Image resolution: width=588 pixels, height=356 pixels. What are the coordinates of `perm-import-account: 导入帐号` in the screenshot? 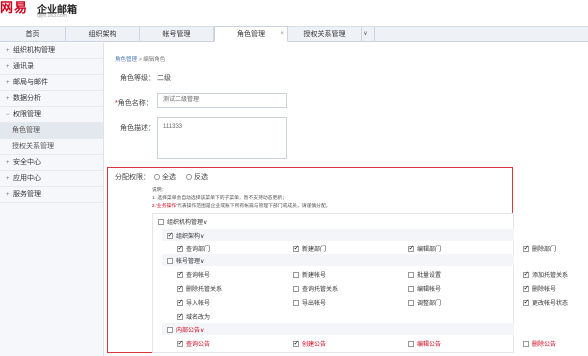 It's located at (193, 302).